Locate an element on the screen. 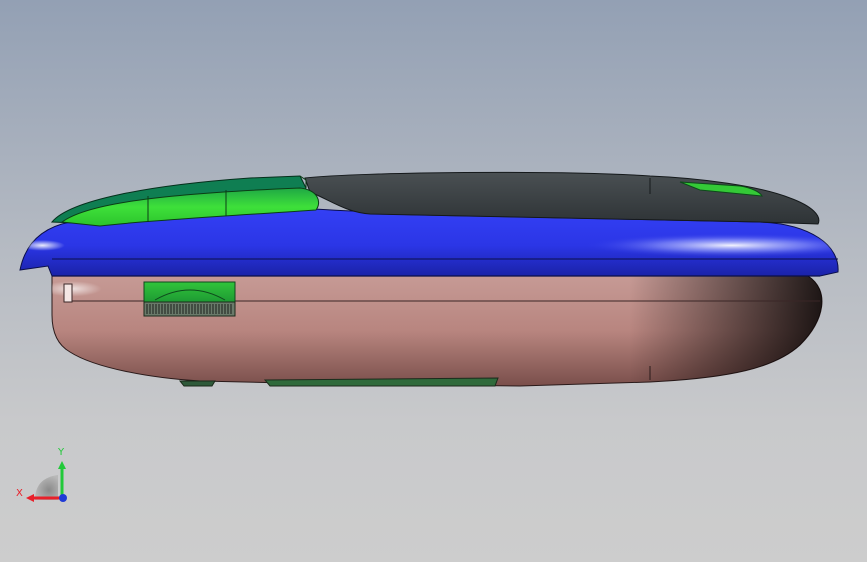 The width and height of the screenshot is (867, 562). triad-z-dot is located at coordinates (63, 498).